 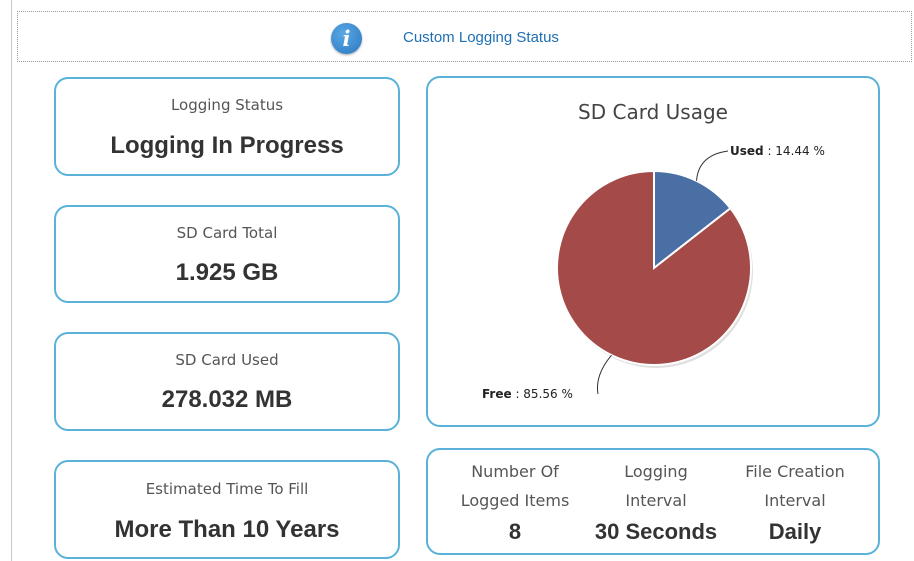 I want to click on status-header: i Custom Logging Status, so click(x=464, y=36).